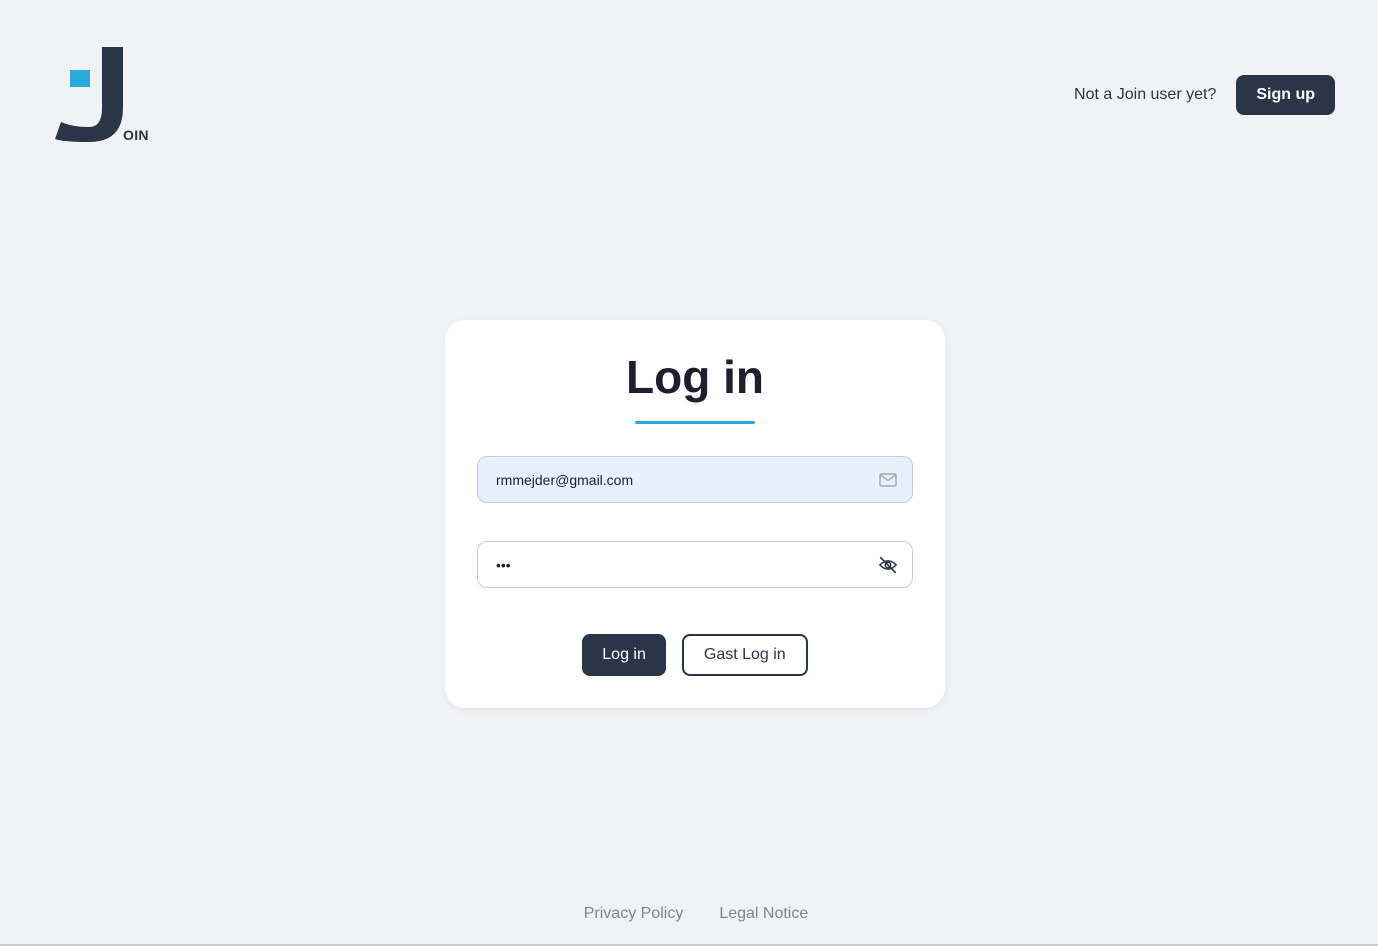 This screenshot has height=946, width=1378. Describe the element at coordinates (1145, 94) in the screenshot. I see `signup-prompt: Not a Join user yet?` at that location.